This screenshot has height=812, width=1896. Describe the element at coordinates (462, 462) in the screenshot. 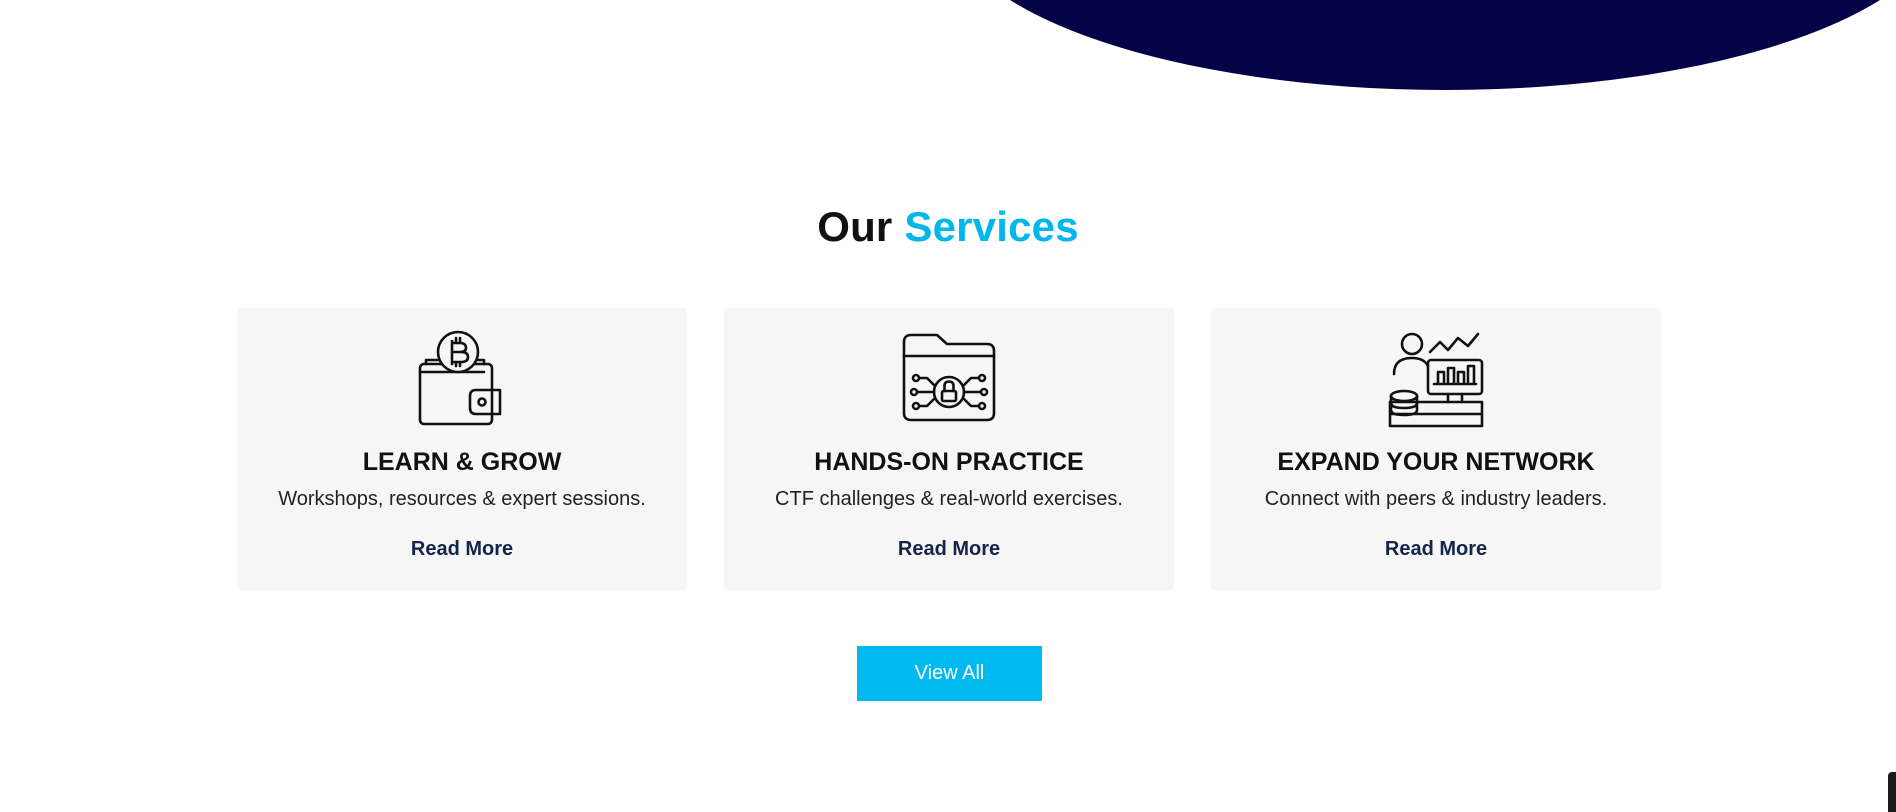

I see `service-title: LEARN & GROW` at that location.